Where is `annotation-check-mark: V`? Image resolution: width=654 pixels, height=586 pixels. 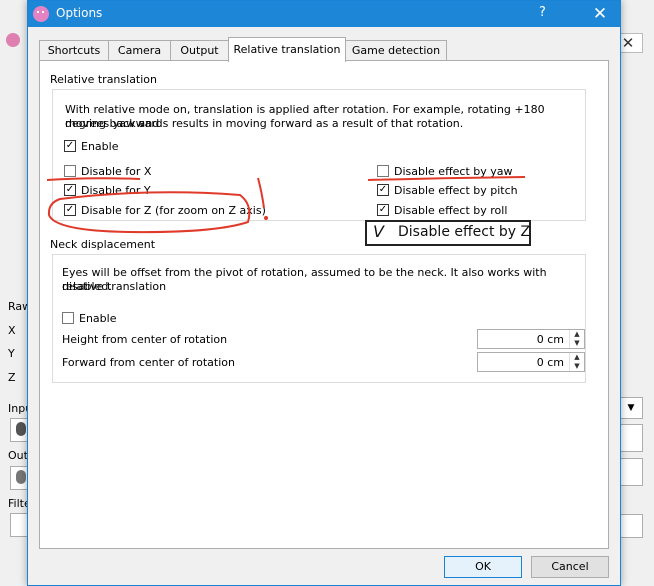
annotation-check-mark: V is located at coordinates (378, 231).